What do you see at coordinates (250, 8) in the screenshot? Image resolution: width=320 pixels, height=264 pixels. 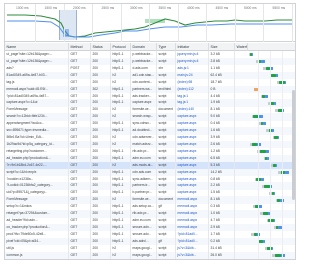 I see `overview-tick-label: 5000 ms` at bounding box center [250, 8].